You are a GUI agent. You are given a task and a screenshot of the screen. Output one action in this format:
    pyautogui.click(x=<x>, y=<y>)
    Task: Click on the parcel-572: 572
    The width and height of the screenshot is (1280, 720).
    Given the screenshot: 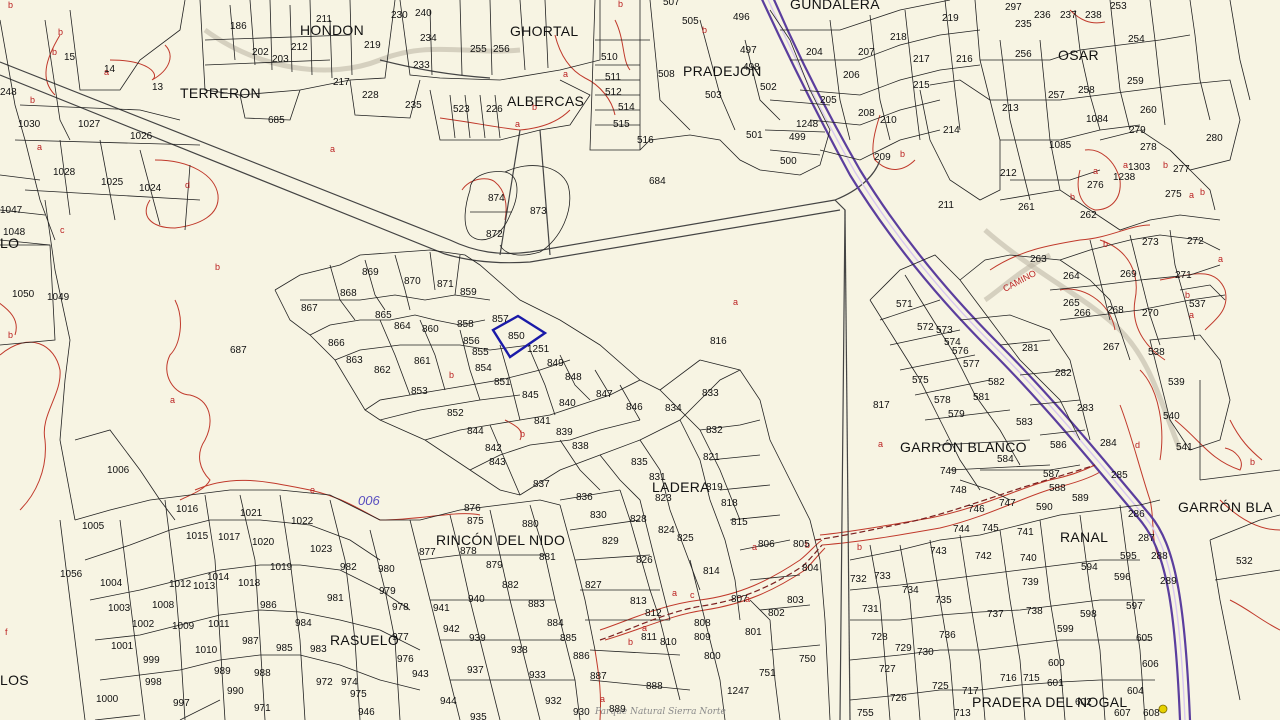 What is the action you would take?
    pyautogui.click(x=925, y=327)
    